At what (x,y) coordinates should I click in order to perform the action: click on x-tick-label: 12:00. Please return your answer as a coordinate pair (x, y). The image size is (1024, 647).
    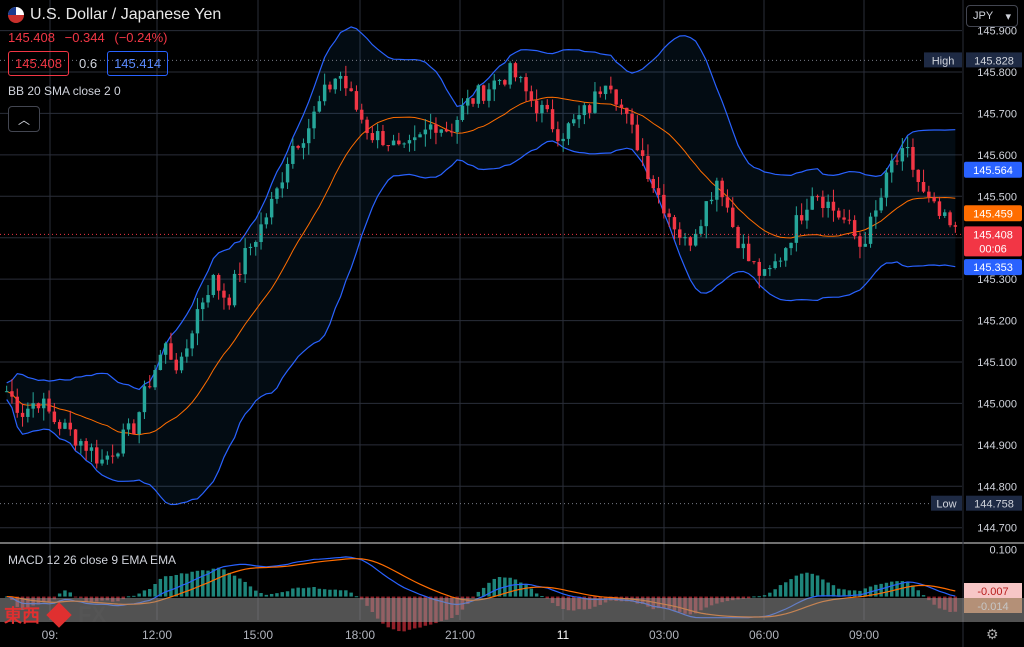
    Looking at the image, I should click on (157, 635).